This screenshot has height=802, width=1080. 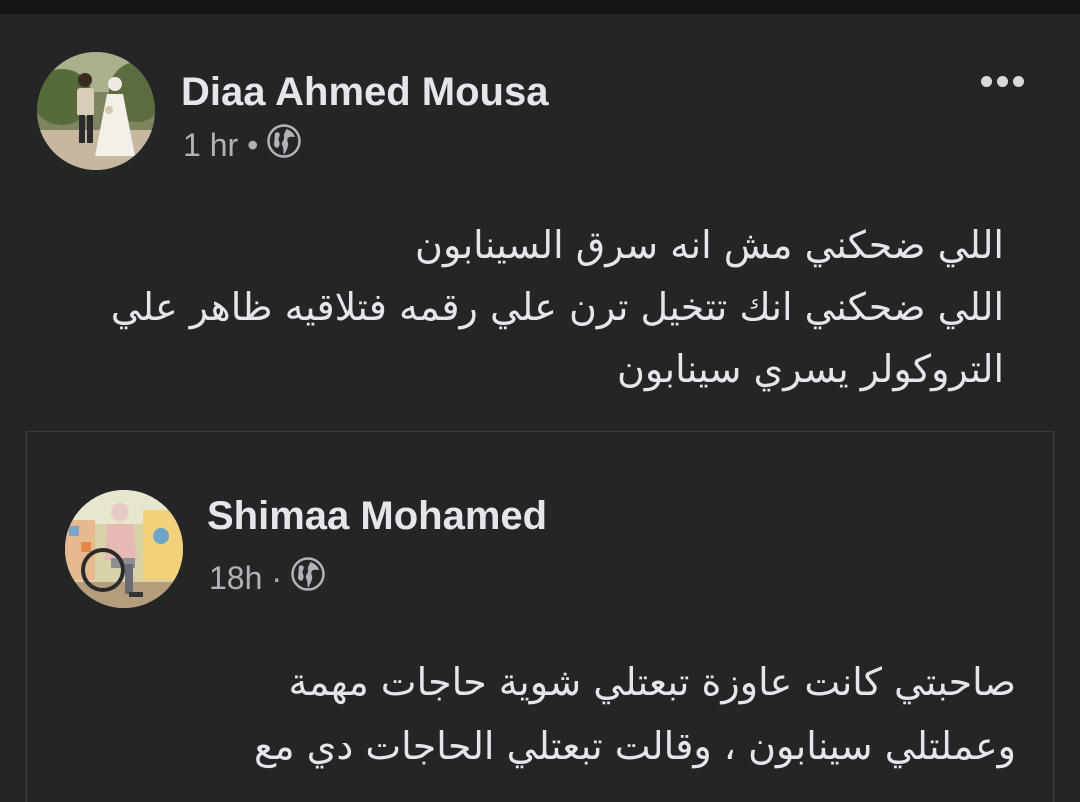 What do you see at coordinates (540, 7) in the screenshot?
I see `top-bar` at bounding box center [540, 7].